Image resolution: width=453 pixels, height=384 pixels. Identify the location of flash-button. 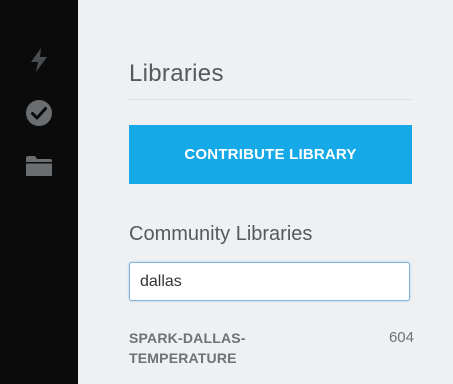
(39, 60).